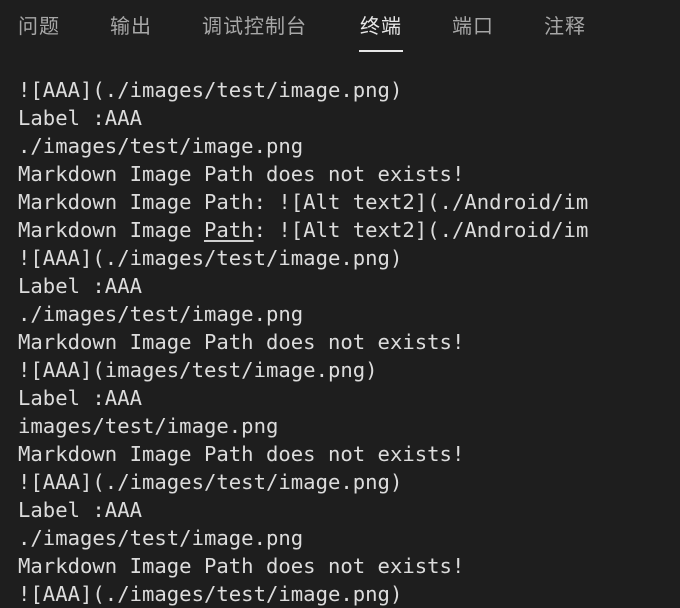  I want to click on tab-terminal-label: 终端, so click(381, 26).